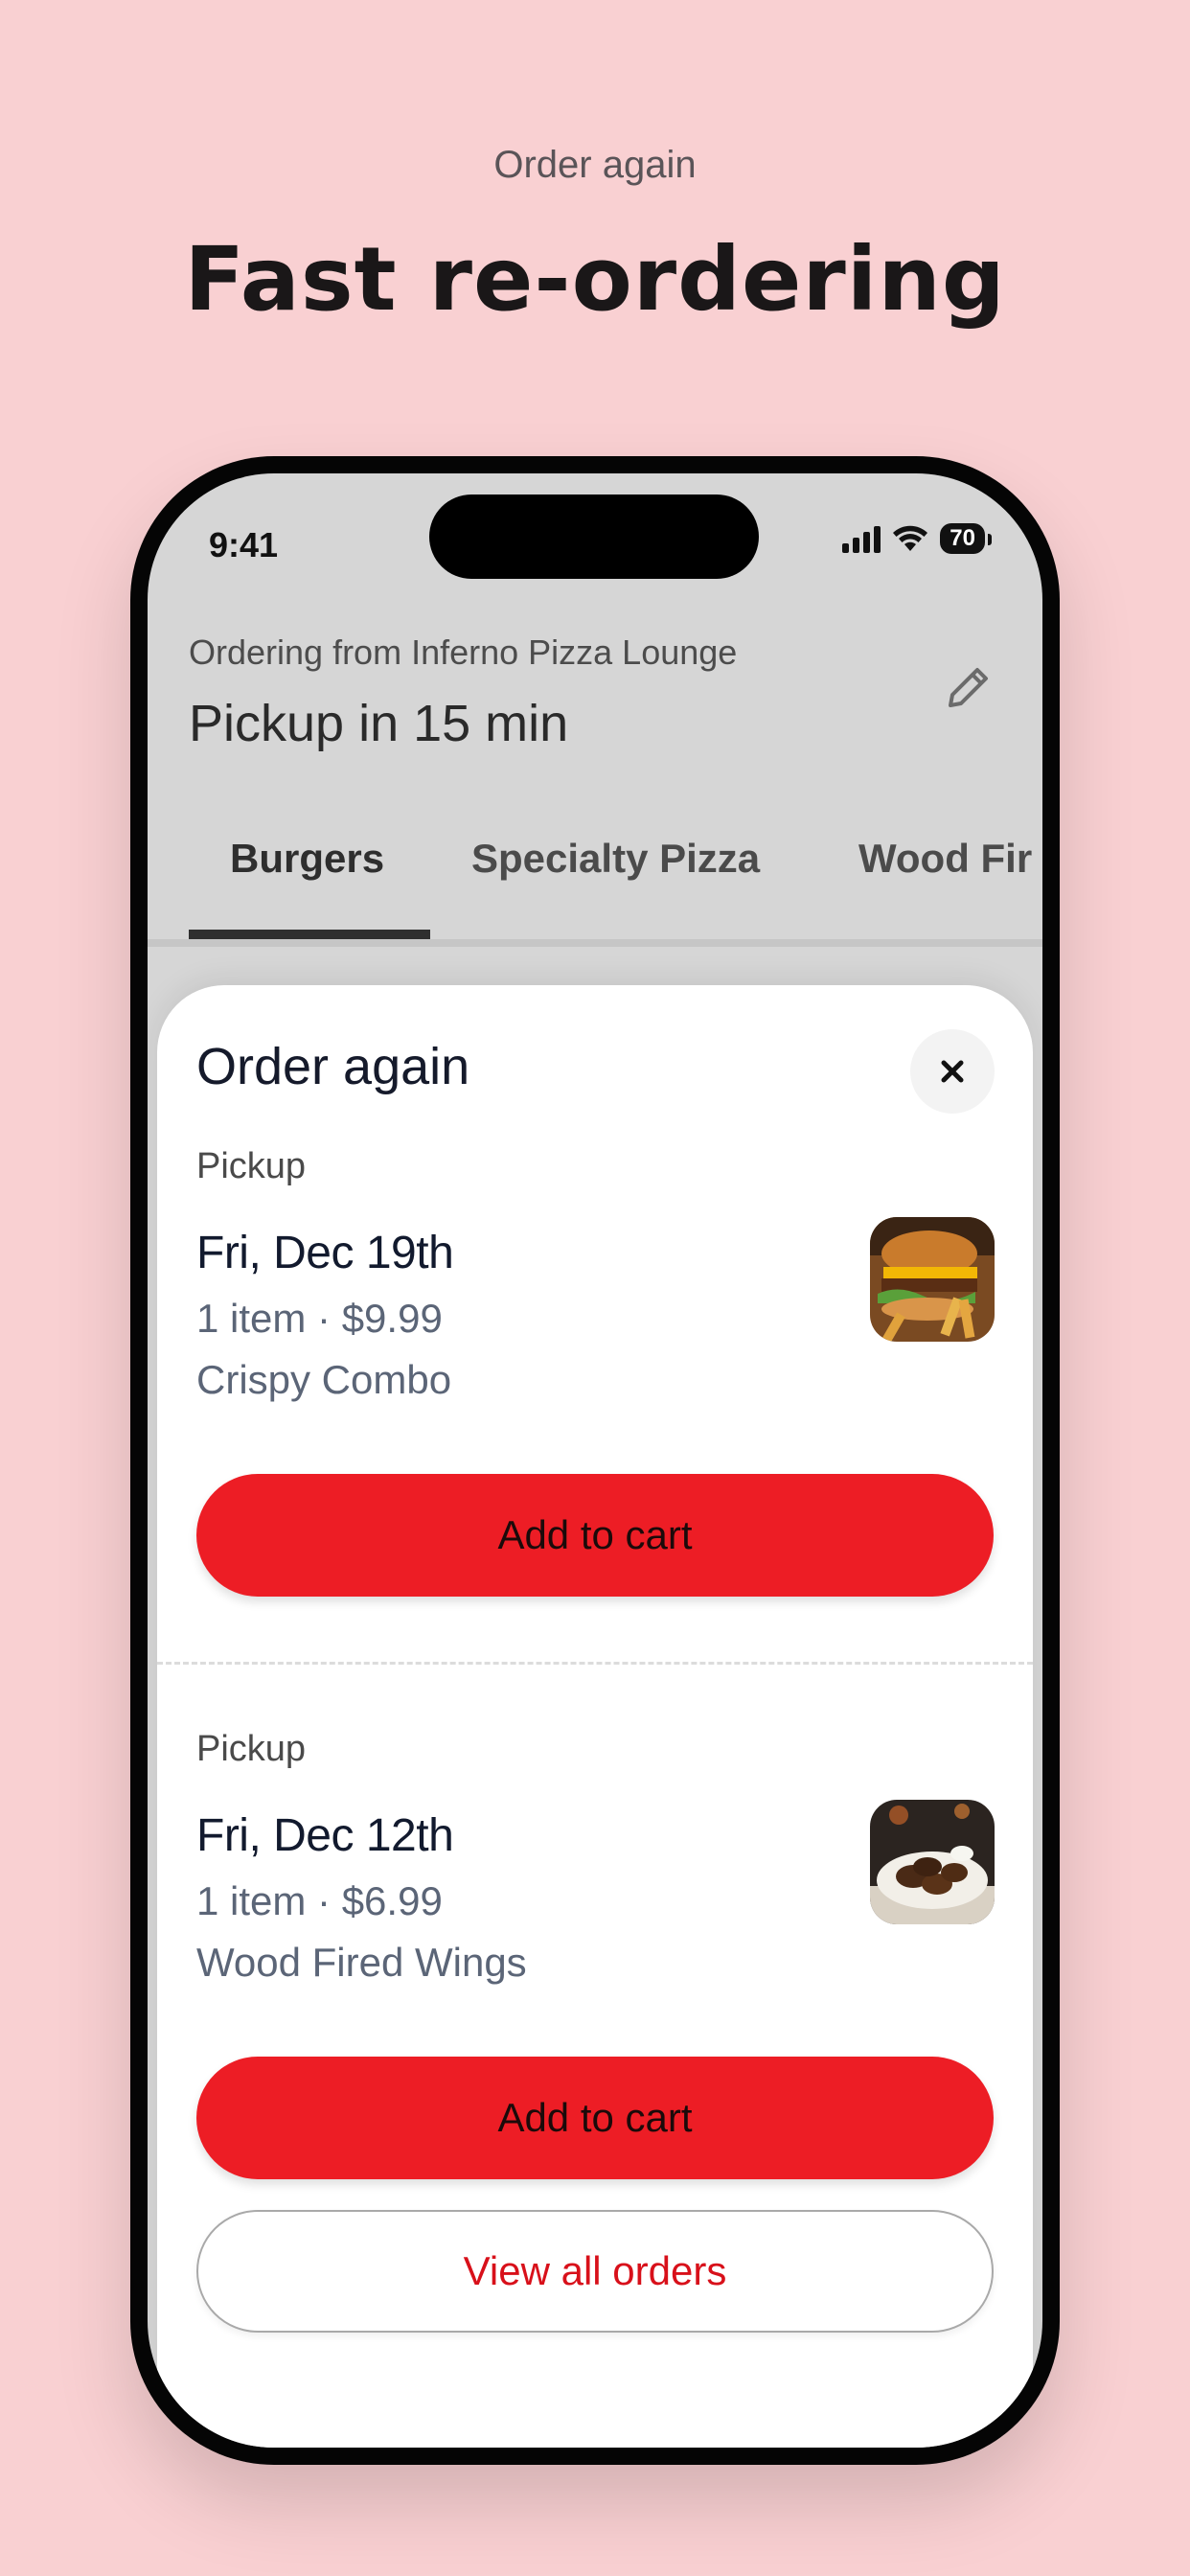 The height and width of the screenshot is (2576, 1190). Describe the element at coordinates (595, 943) in the screenshot. I see `tabs-divider` at that location.